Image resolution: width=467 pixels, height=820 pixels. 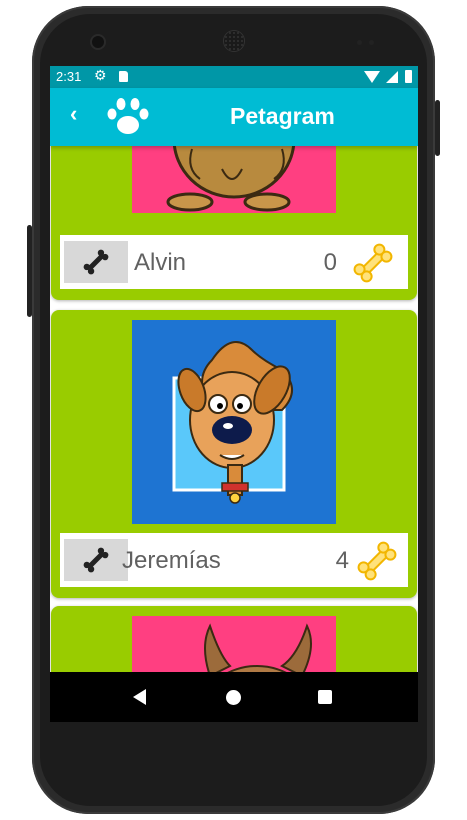 I want to click on battery-icon, so click(x=408, y=76).